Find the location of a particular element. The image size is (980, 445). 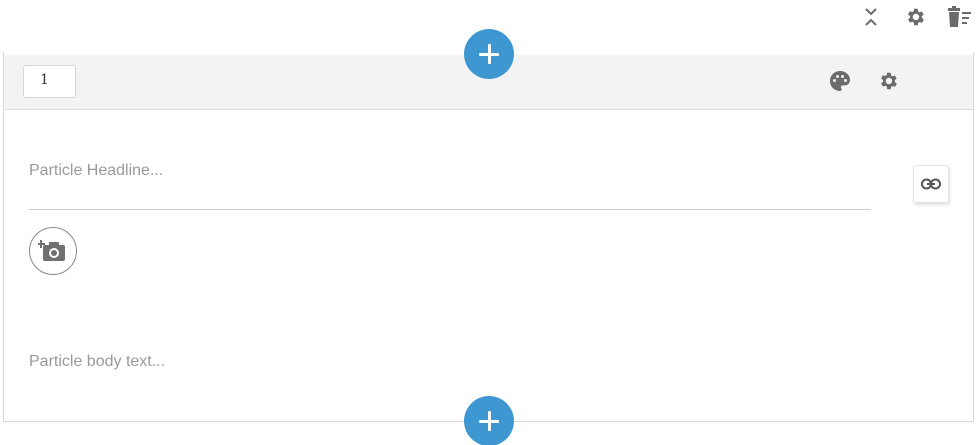

add-block-below-button is located at coordinates (489, 420).